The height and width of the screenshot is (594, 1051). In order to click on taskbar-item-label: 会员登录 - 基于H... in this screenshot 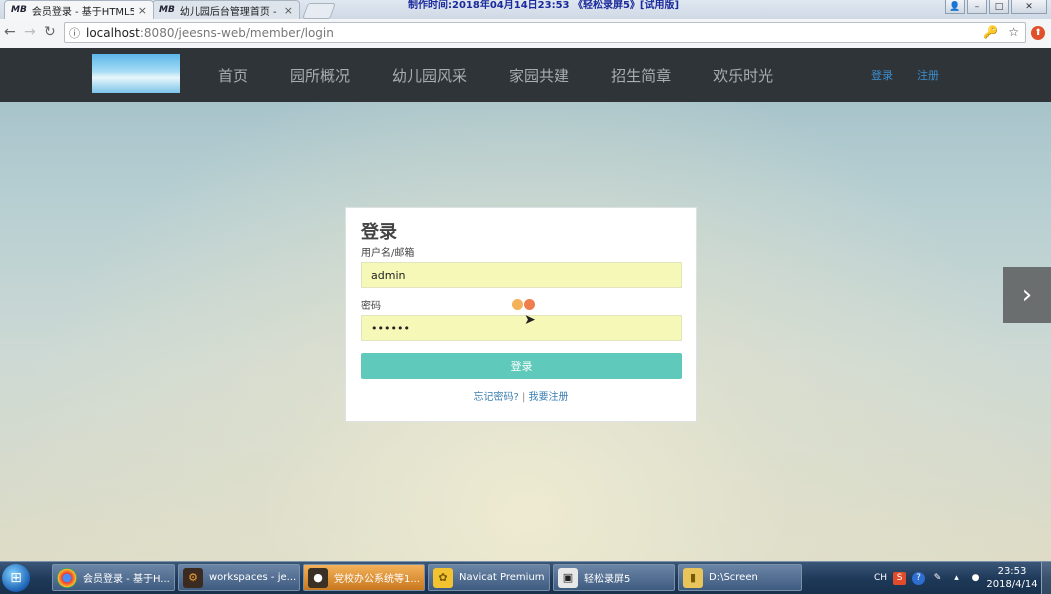, I will do `click(126, 579)`.